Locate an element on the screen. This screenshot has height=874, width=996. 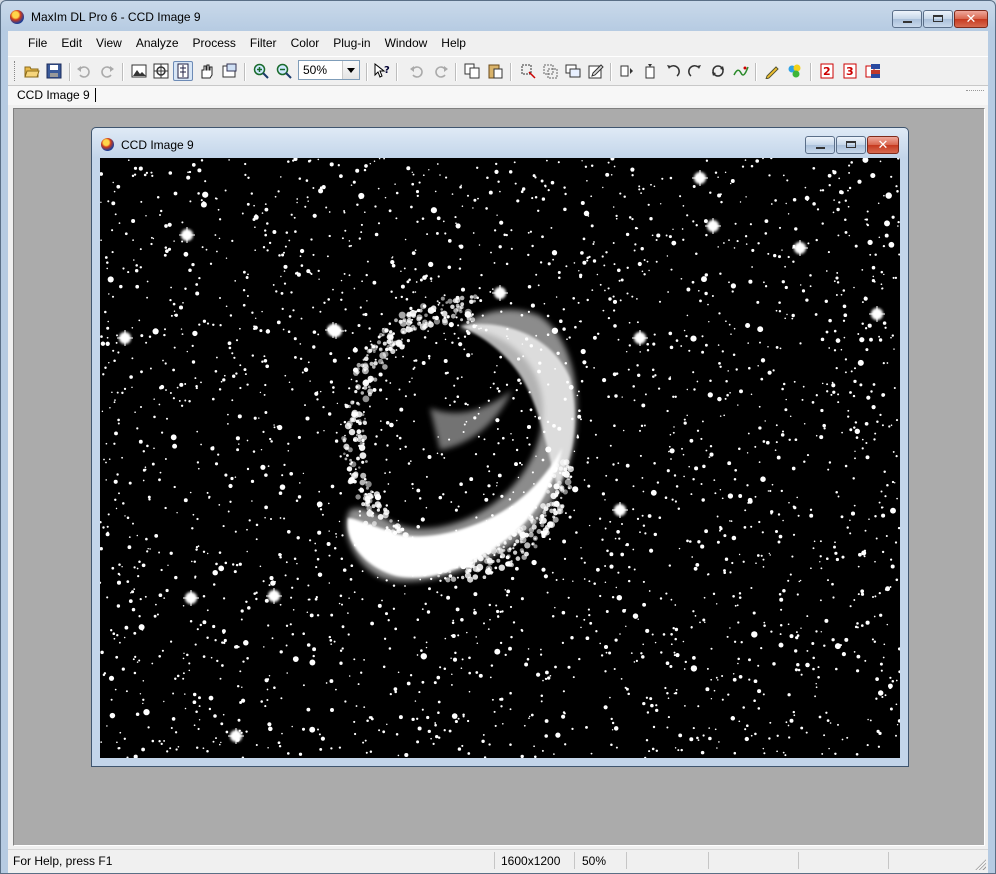
document-maximize-button is located at coordinates (851, 145).